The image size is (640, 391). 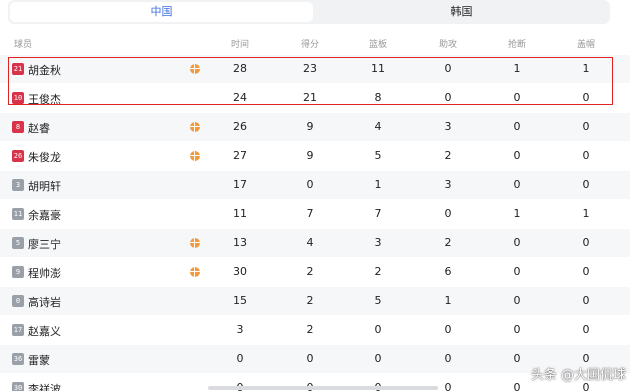 I want to click on jersey-number-badge: 10, so click(x=18, y=98).